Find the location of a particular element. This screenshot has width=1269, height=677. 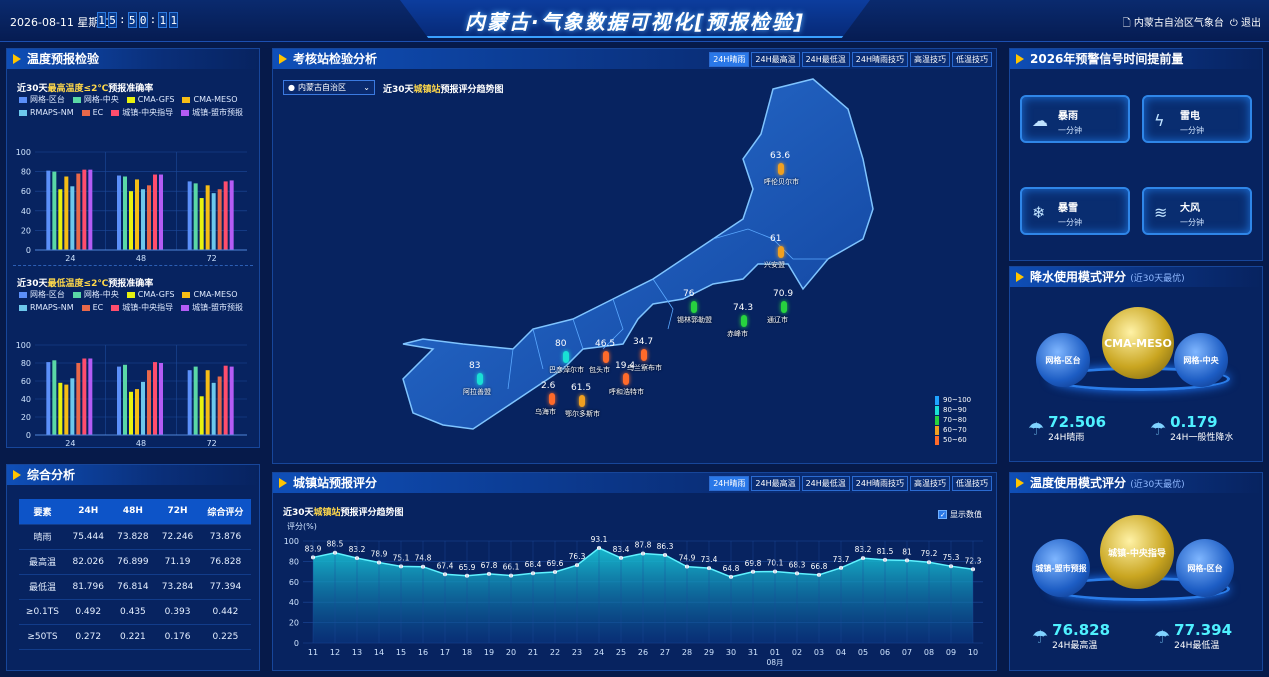

warning-card: ≋ 大风 一分钟 is located at coordinates (1197, 211).